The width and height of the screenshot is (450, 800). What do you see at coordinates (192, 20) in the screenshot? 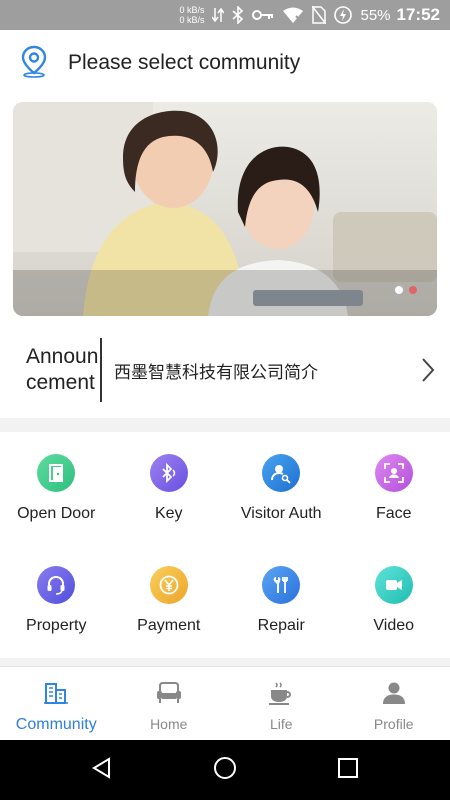
I see `download-speed: 0 kB/s` at bounding box center [192, 20].